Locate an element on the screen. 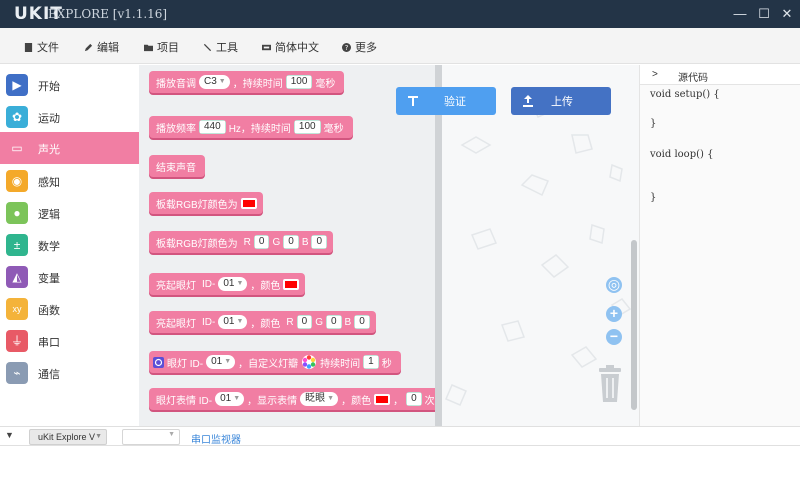 This screenshot has width=800, height=499. menu-more: ? 更多 is located at coordinates (359, 47).